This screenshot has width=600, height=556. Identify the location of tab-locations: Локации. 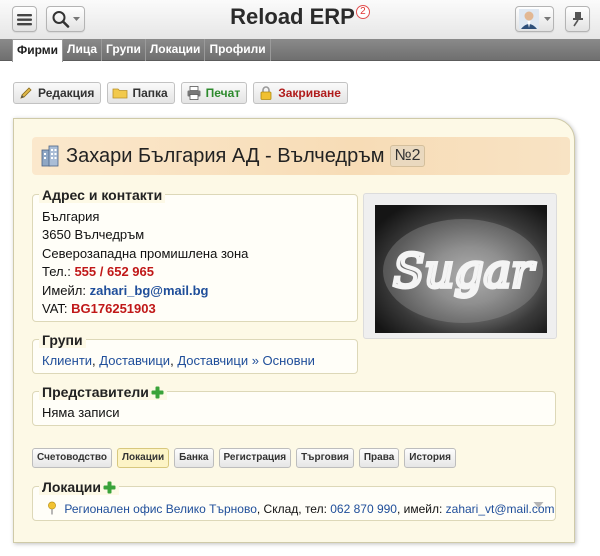
(143, 458).